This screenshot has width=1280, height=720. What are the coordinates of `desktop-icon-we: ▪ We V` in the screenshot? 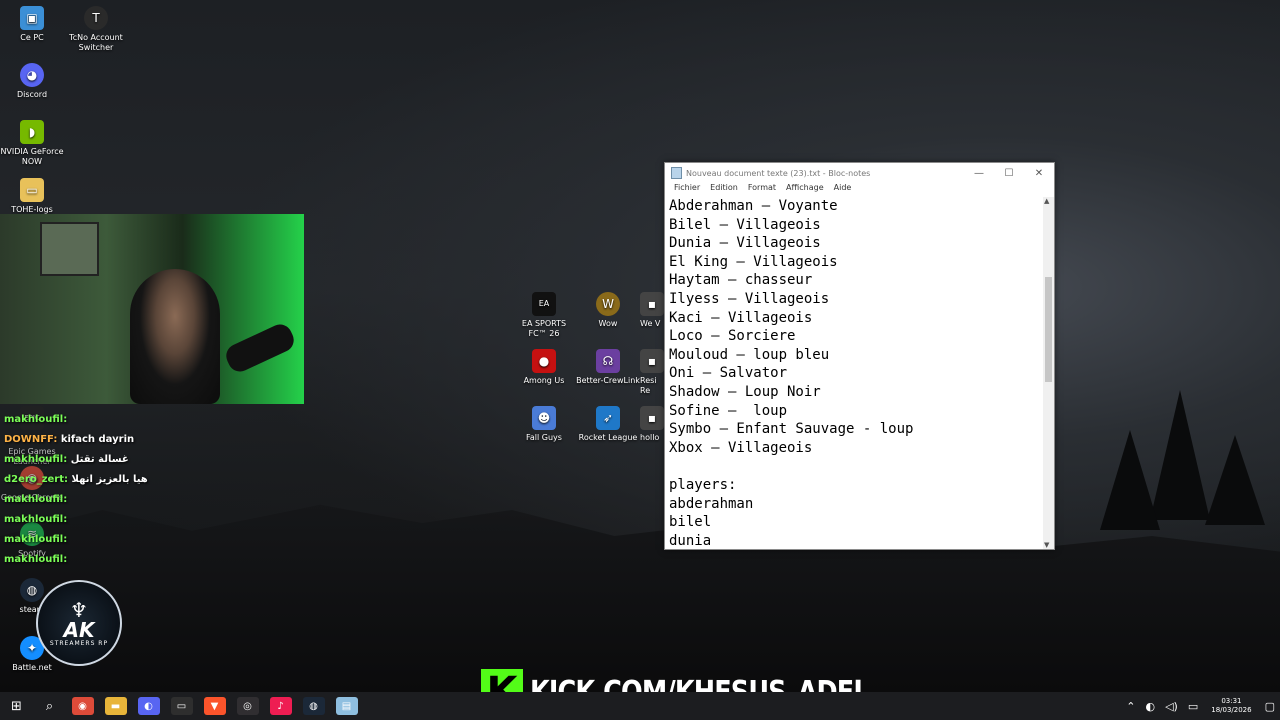 It's located at (652, 310).